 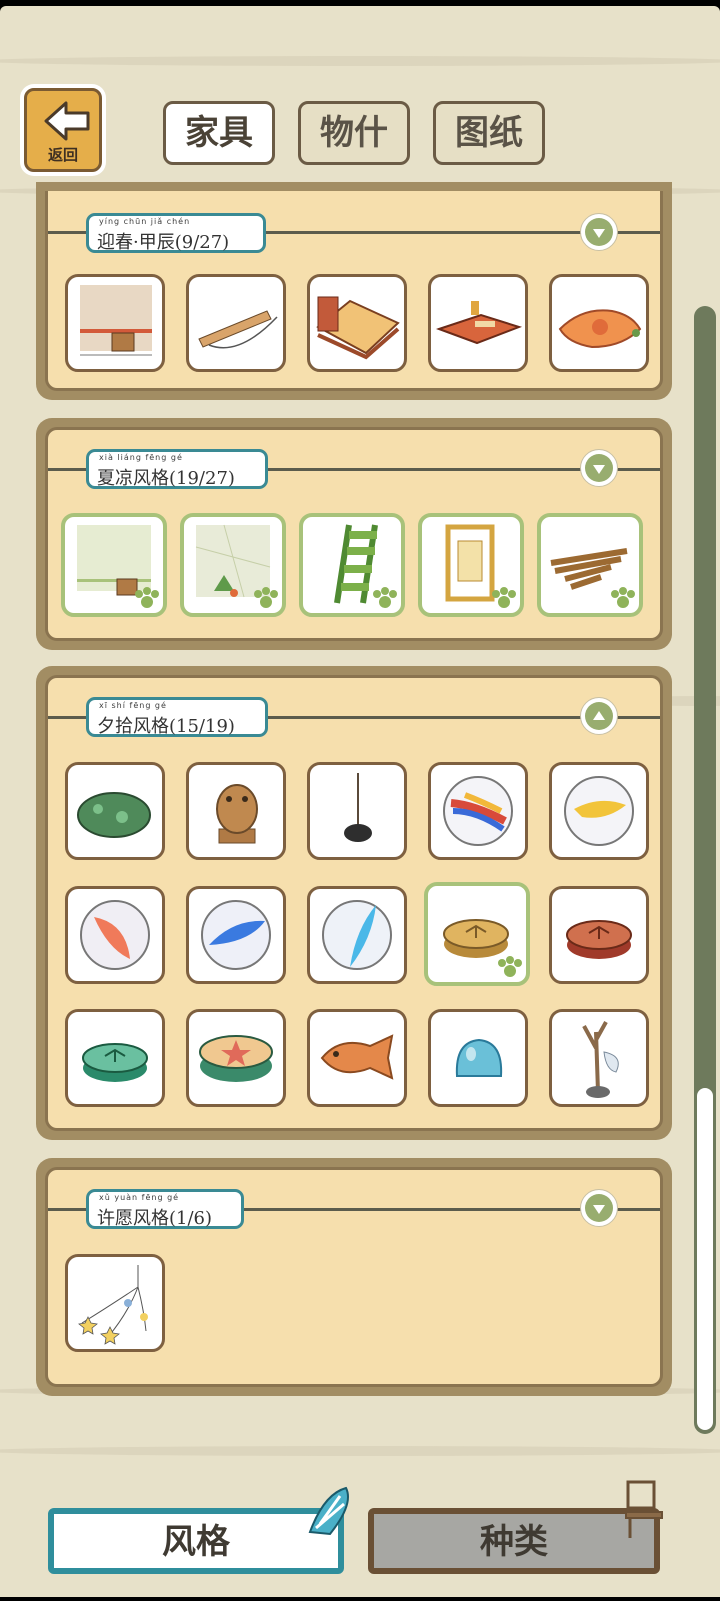 What do you see at coordinates (115, 1062) in the screenshot?
I see `green-checker-piece-icon` at bounding box center [115, 1062].